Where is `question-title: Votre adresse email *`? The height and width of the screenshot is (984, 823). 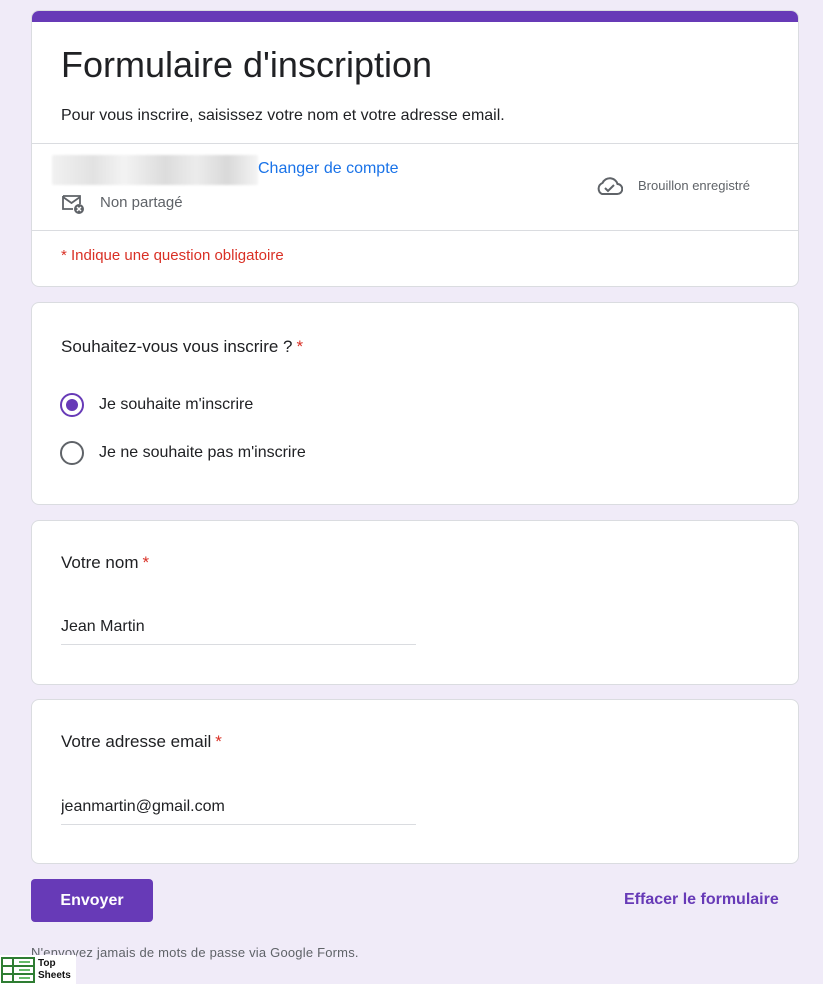 question-title: Votre adresse email * is located at coordinates (141, 742).